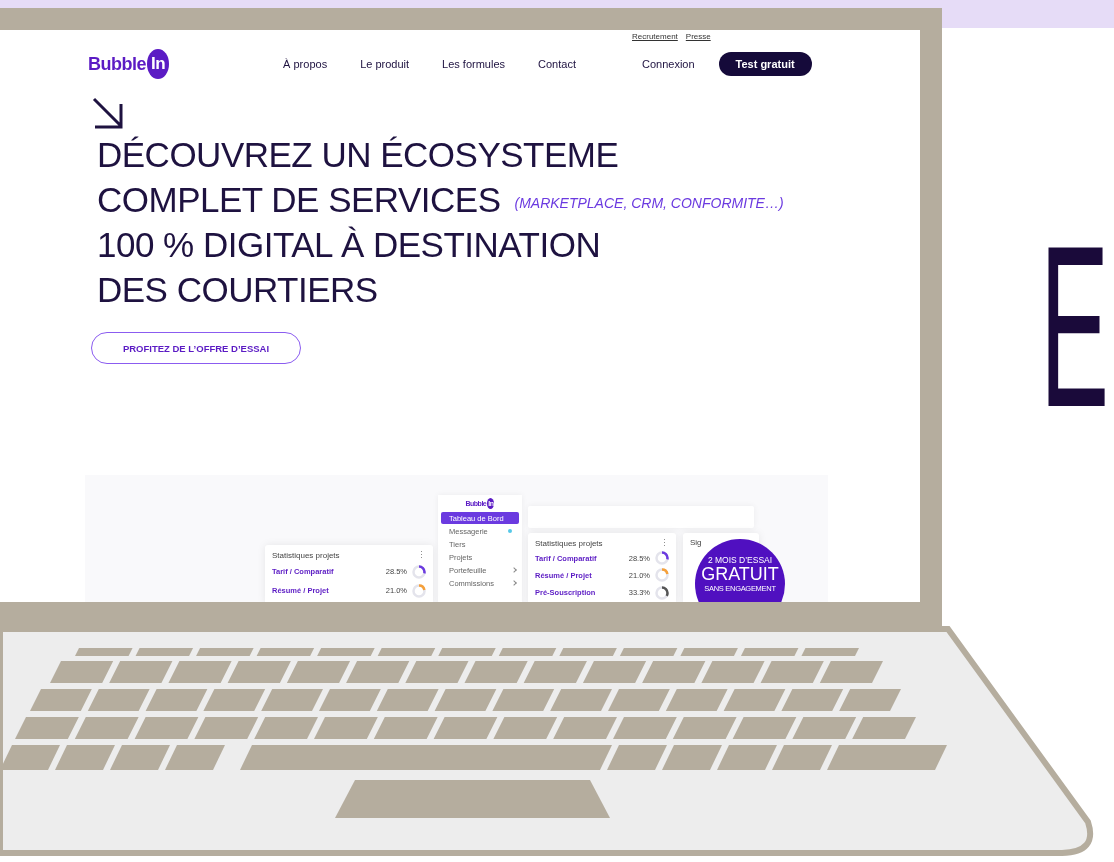 The height and width of the screenshot is (862, 1114). I want to click on logo: Bubble In, so click(129, 64).